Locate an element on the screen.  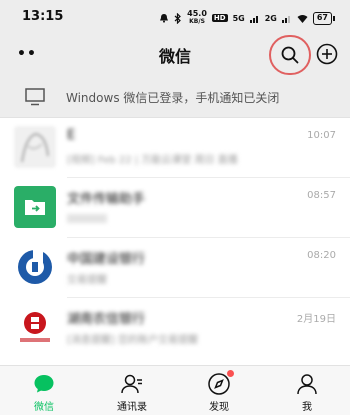
chat-time: 08:57 is located at coordinates (321, 195).